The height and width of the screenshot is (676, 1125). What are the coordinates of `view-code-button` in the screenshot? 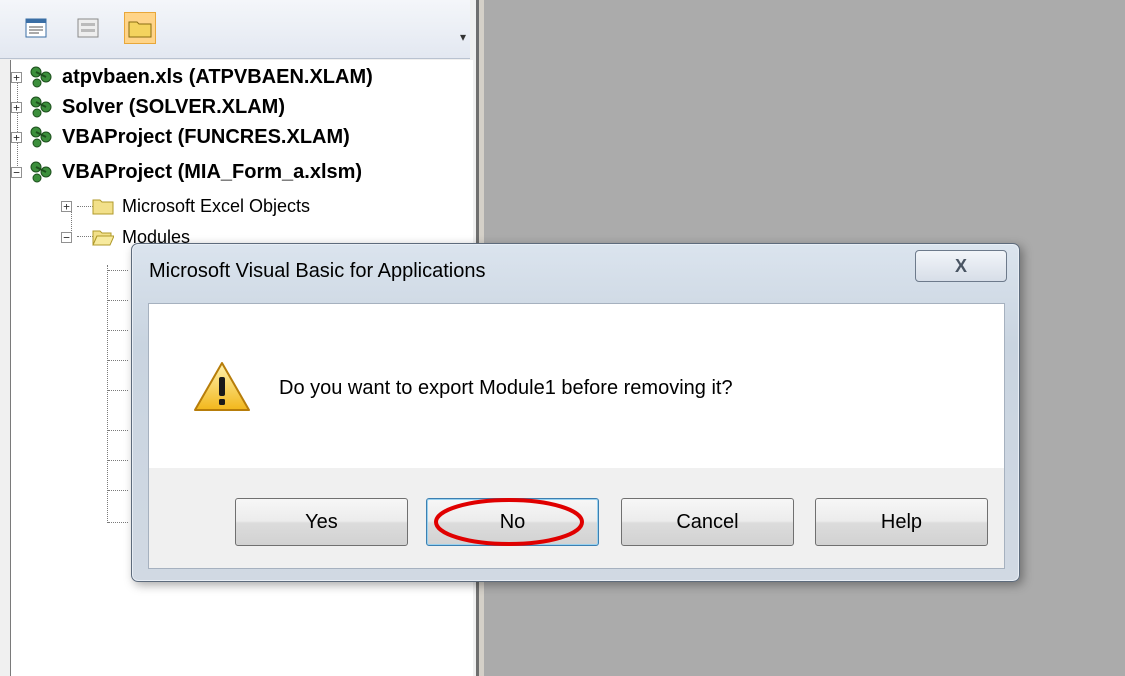 It's located at (36, 28).